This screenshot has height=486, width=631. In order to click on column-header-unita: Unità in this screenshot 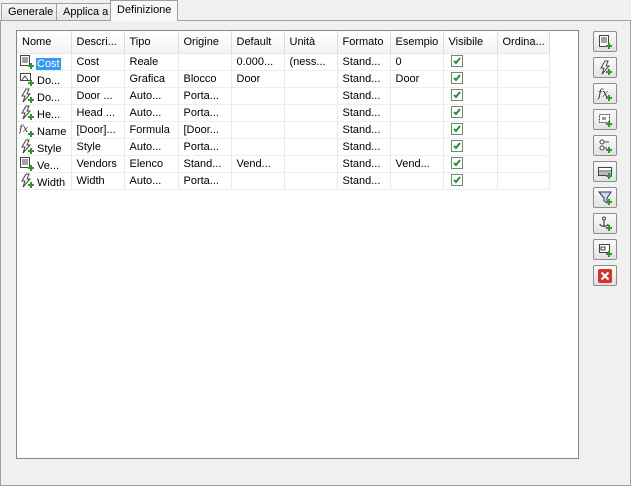, I will do `click(311, 42)`.